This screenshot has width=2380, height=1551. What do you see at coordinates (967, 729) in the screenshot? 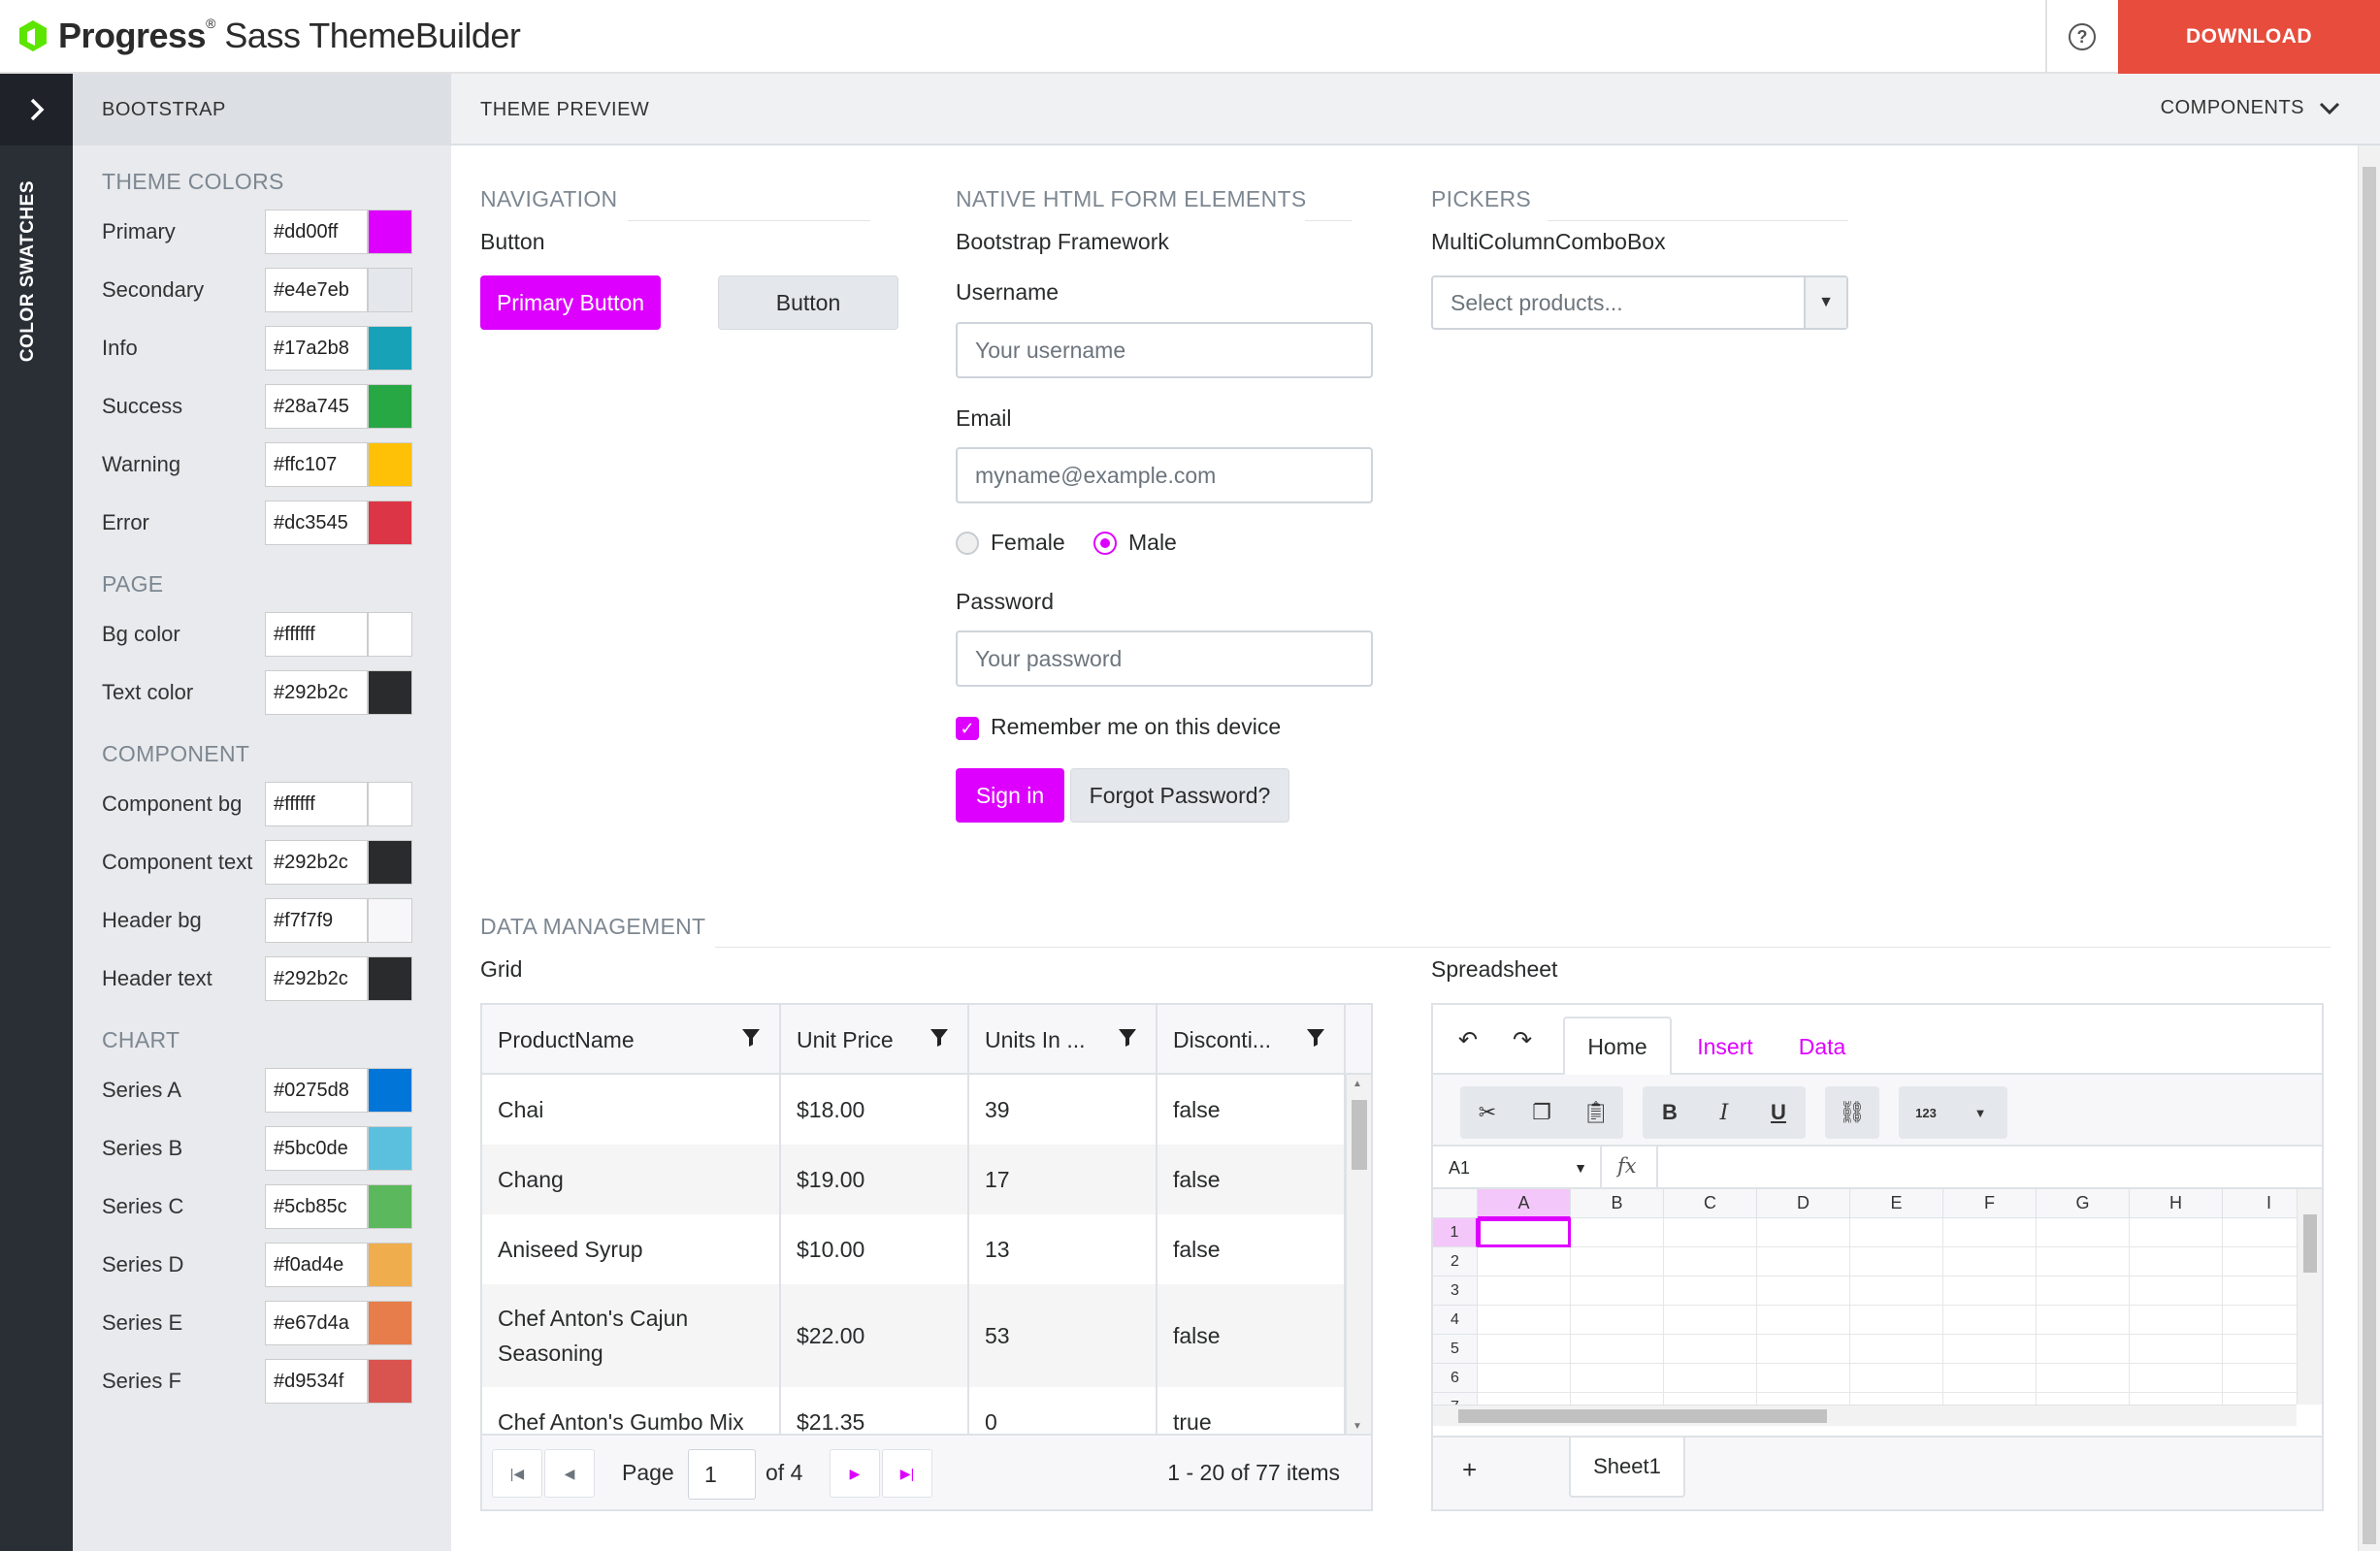
I see `remember-checkbox: ✓` at bounding box center [967, 729].